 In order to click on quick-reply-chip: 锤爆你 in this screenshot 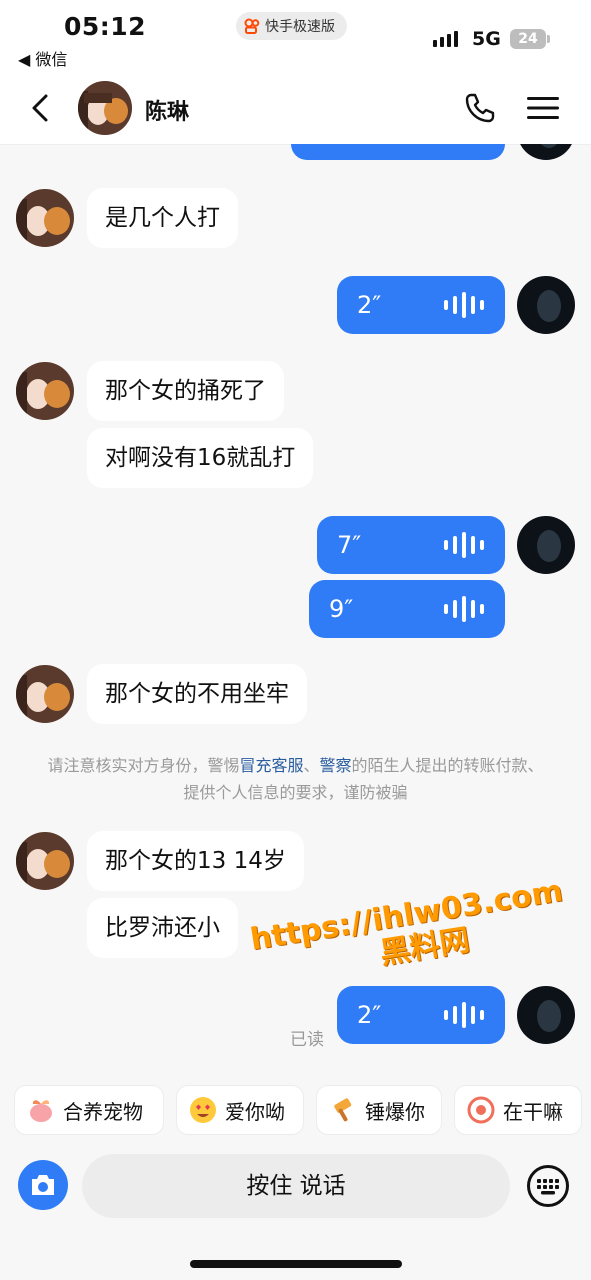, I will do `click(379, 1110)`.